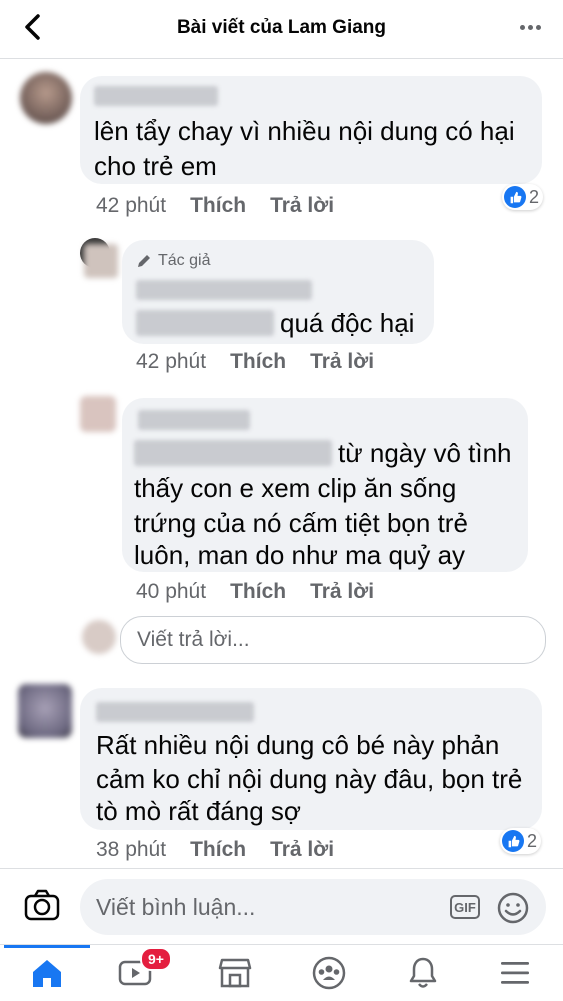 Image resolution: width=563 pixels, height=1001 pixels. What do you see at coordinates (298, 745) in the screenshot?
I see `comment-text-line: Rất nhiều nội dung cô bé này phản` at bounding box center [298, 745].